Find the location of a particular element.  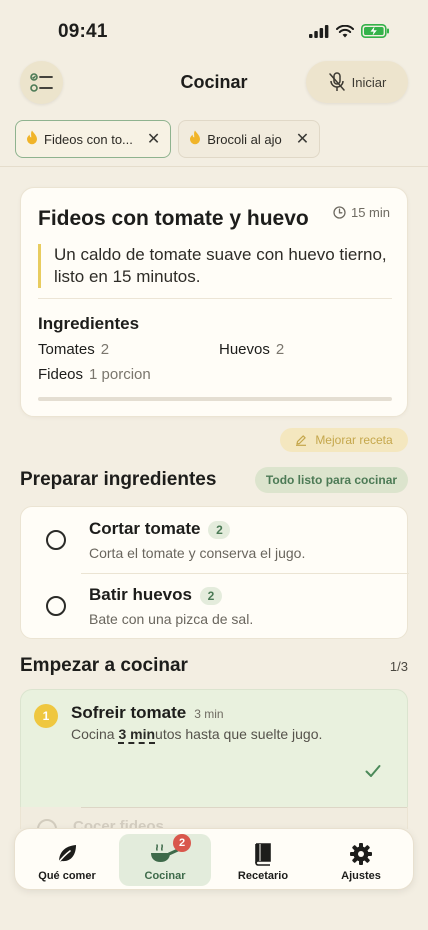

pencil-icon is located at coordinates (301, 440).